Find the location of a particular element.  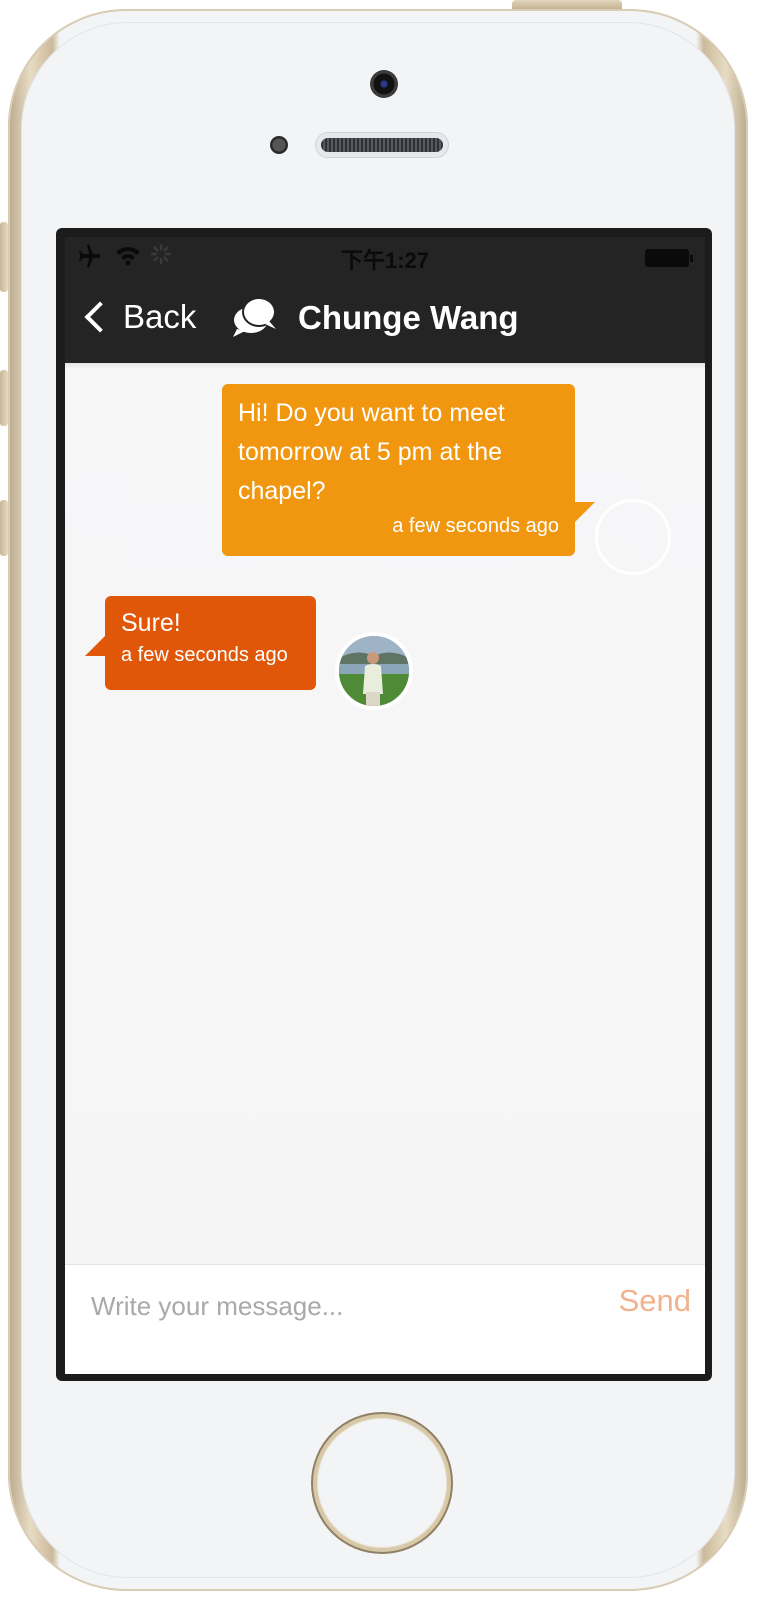

avatar-photo-icon is located at coordinates (374, 671).